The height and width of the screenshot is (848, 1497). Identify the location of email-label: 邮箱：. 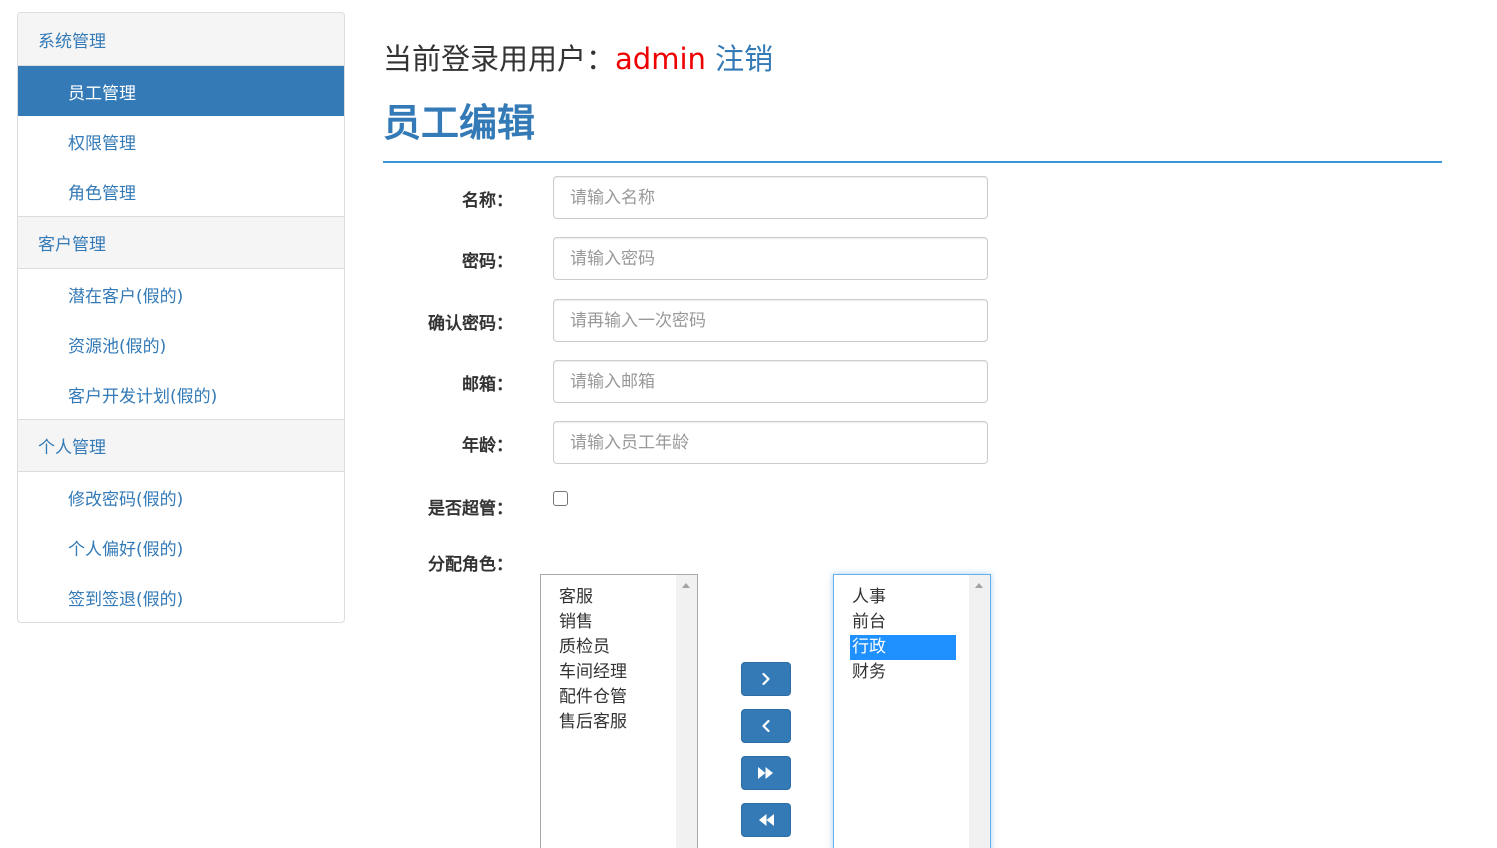
(487, 385).